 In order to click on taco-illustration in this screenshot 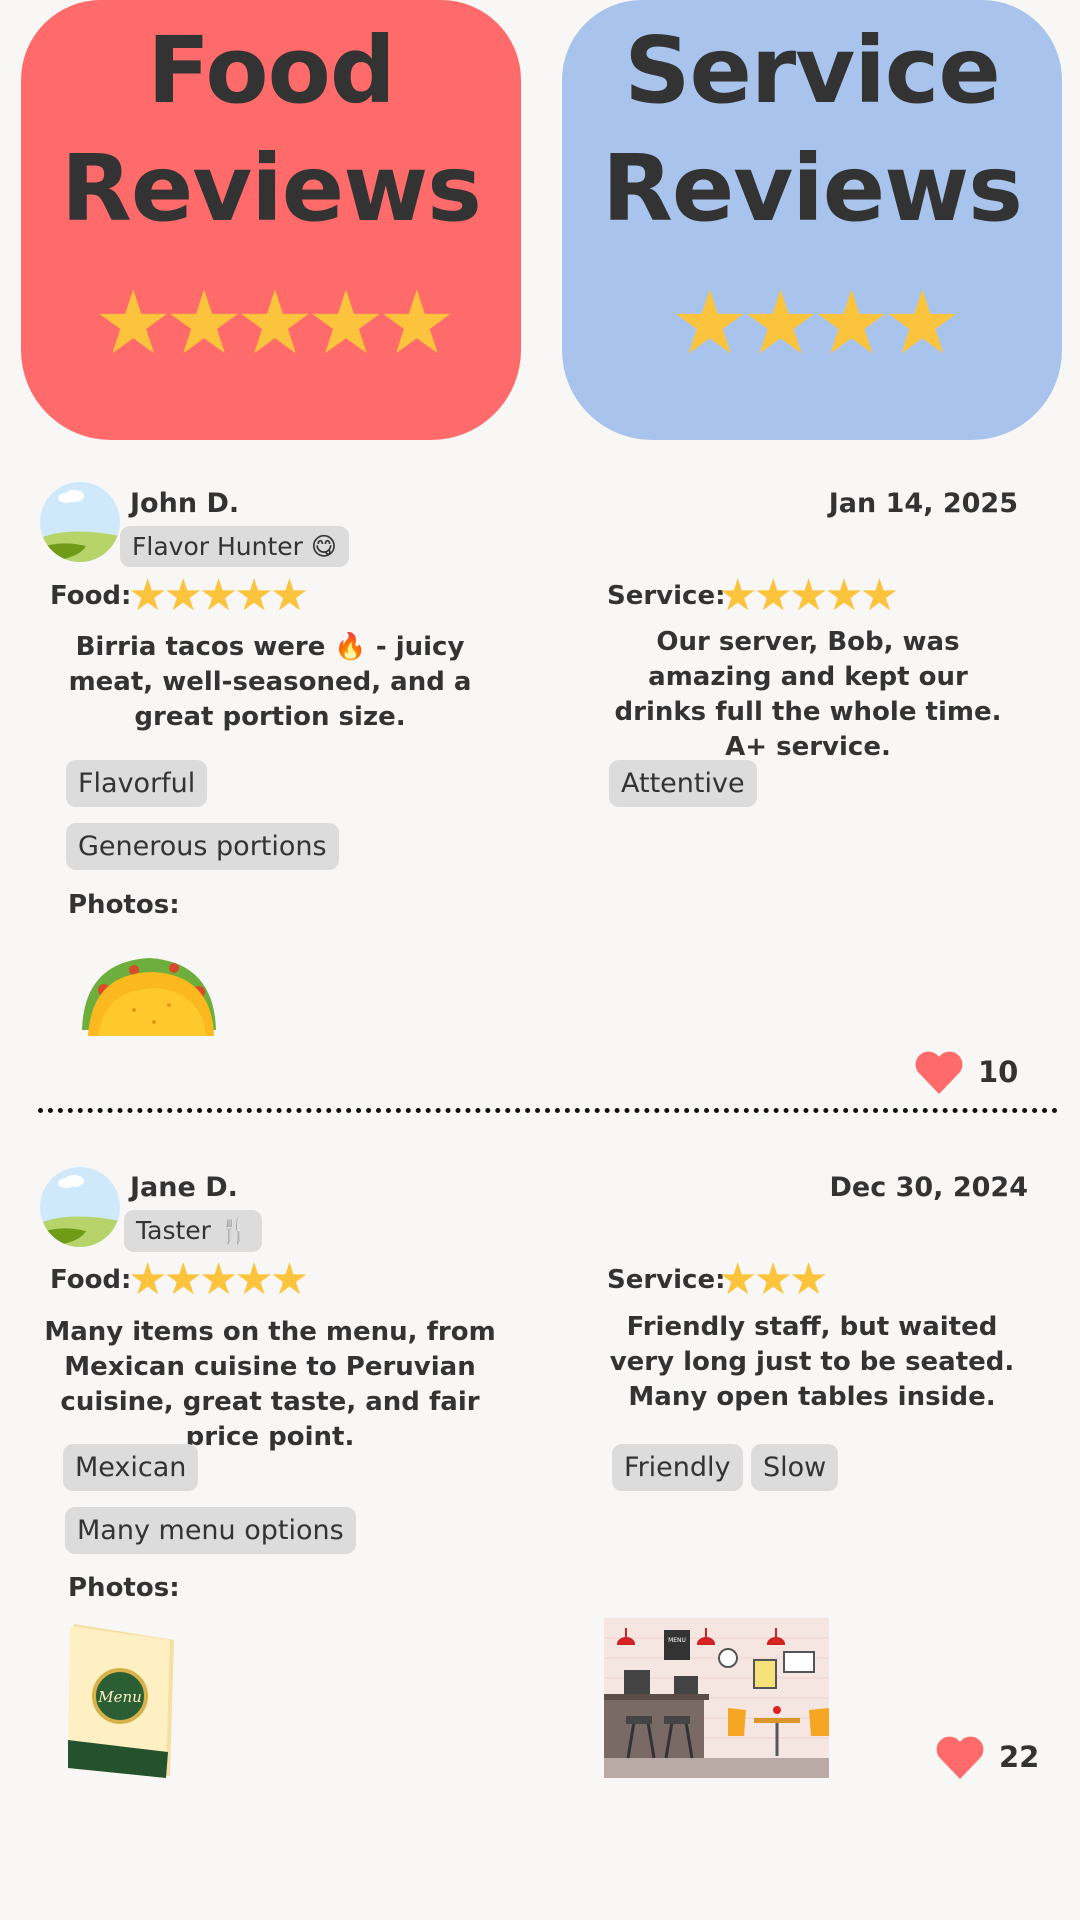, I will do `click(149, 997)`.